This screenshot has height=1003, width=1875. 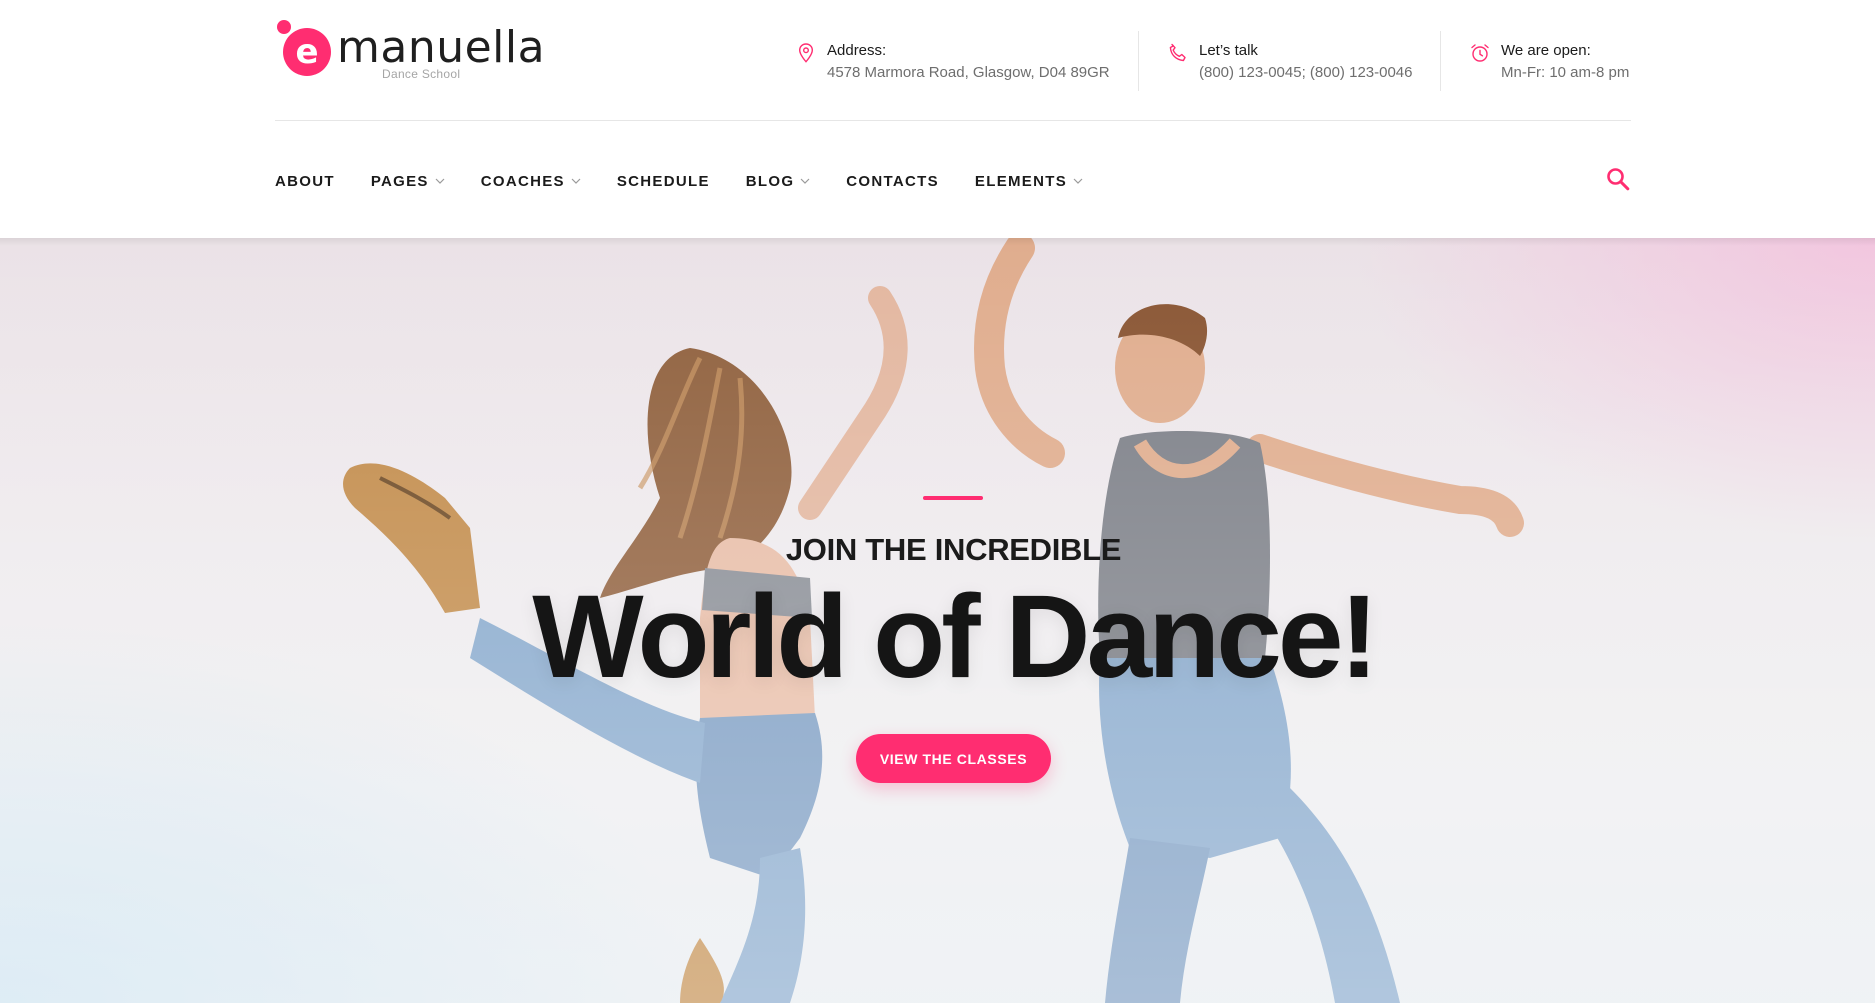 I want to click on nav-item-schedule: SCHEDULE, so click(x=663, y=181).